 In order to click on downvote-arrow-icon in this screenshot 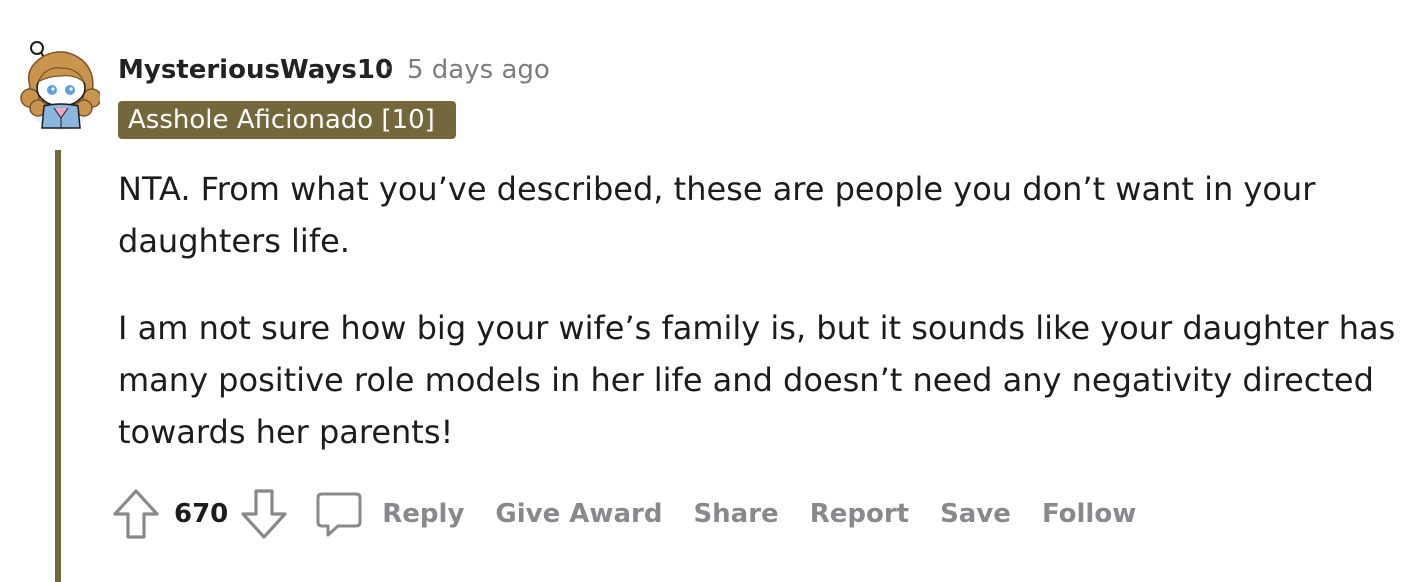, I will do `click(264, 514)`.